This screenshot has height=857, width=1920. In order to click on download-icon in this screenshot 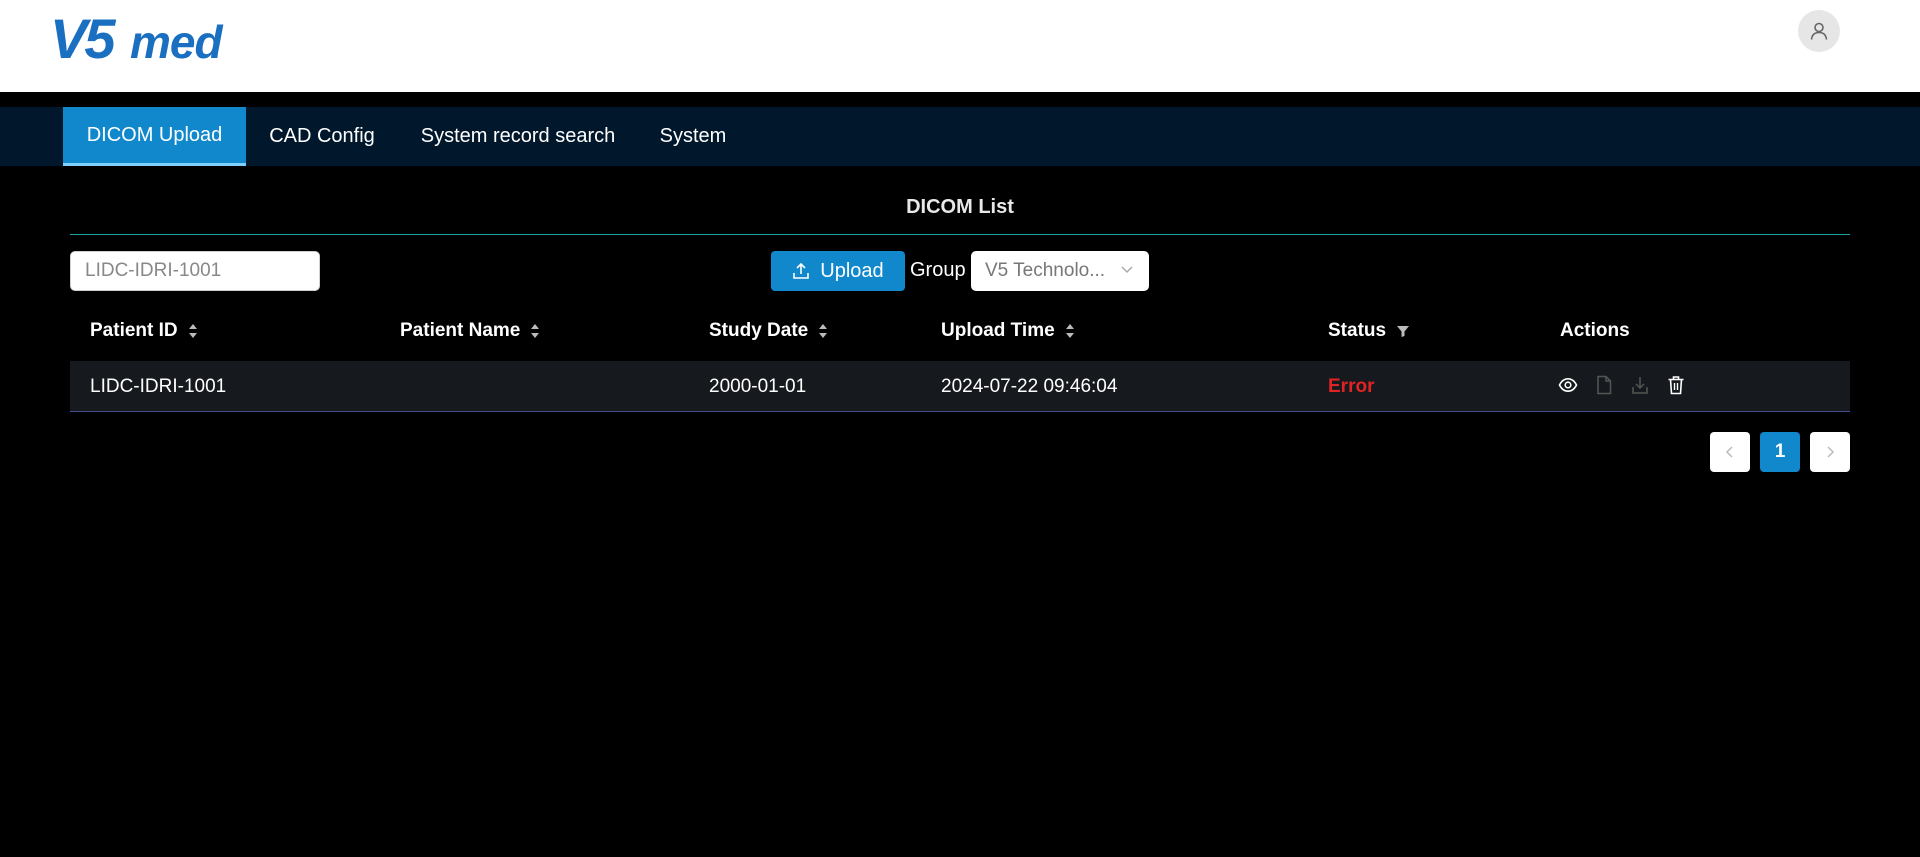, I will do `click(1640, 385)`.